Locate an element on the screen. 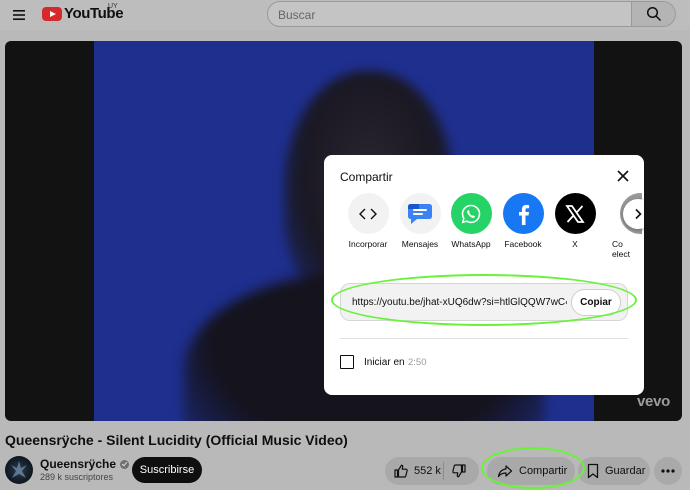  share-target-label: Co elect is located at coordinates (627, 249).